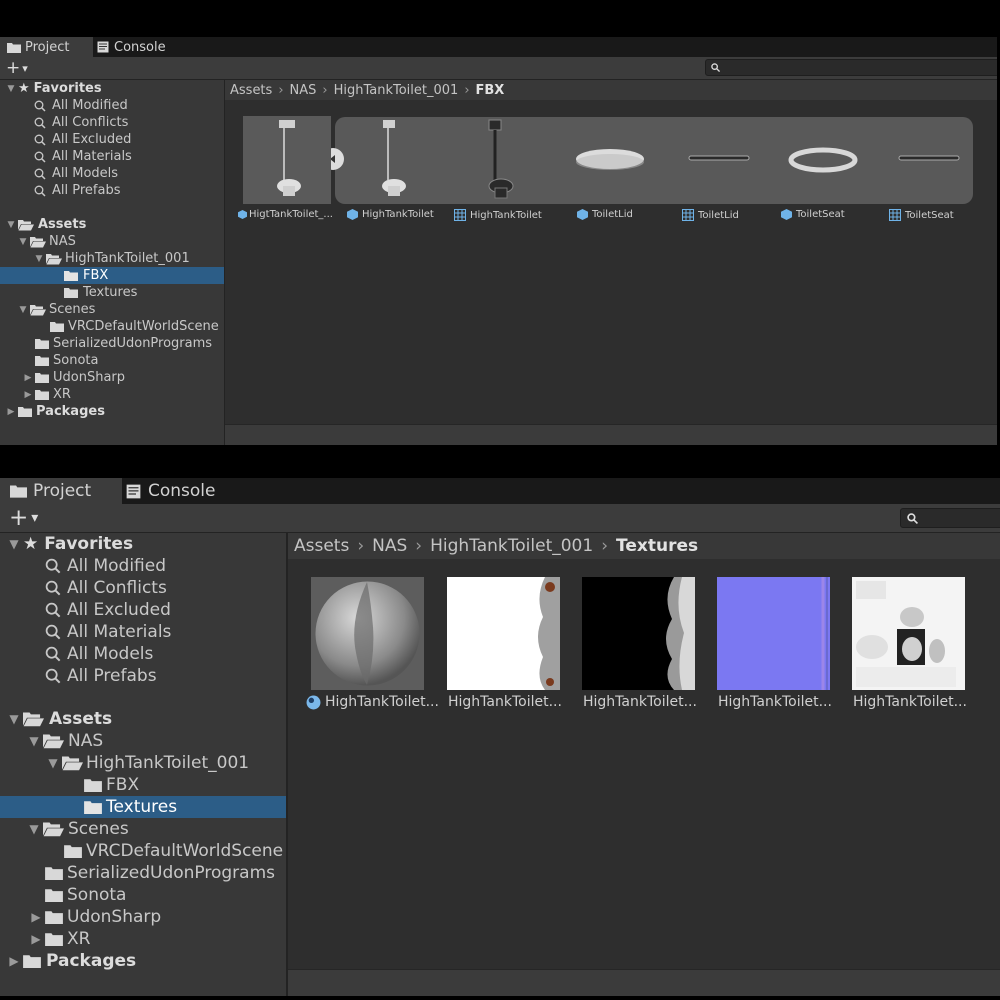 This screenshot has height=1000, width=1000. What do you see at coordinates (582, 214) in the screenshot?
I see `prefab-icon` at bounding box center [582, 214].